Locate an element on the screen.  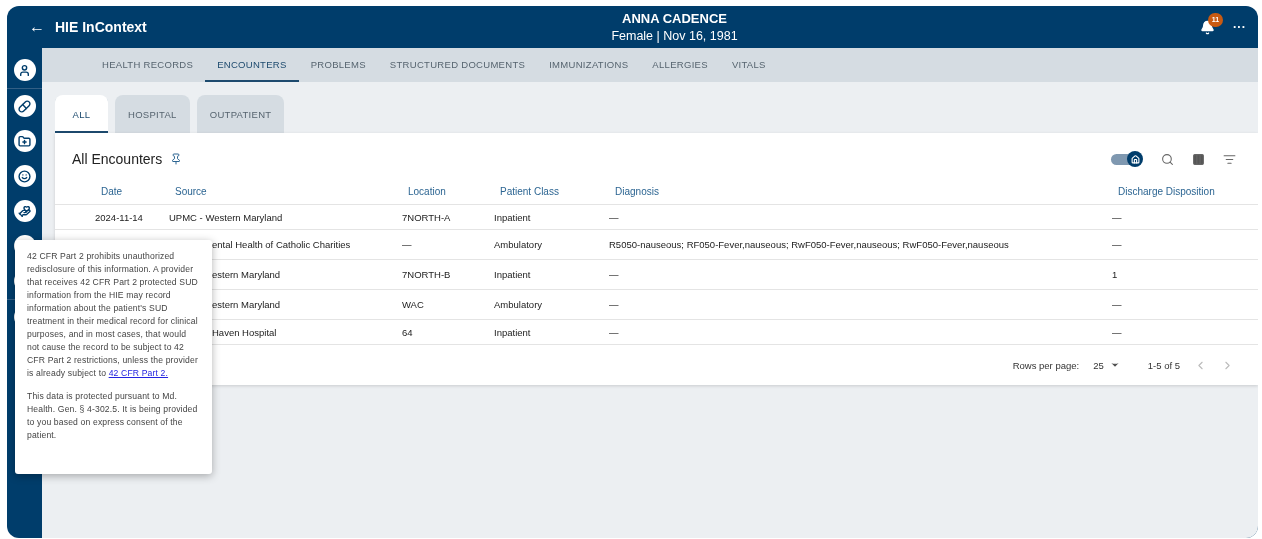
table-cell: 1 is located at coordinates (1185, 275).